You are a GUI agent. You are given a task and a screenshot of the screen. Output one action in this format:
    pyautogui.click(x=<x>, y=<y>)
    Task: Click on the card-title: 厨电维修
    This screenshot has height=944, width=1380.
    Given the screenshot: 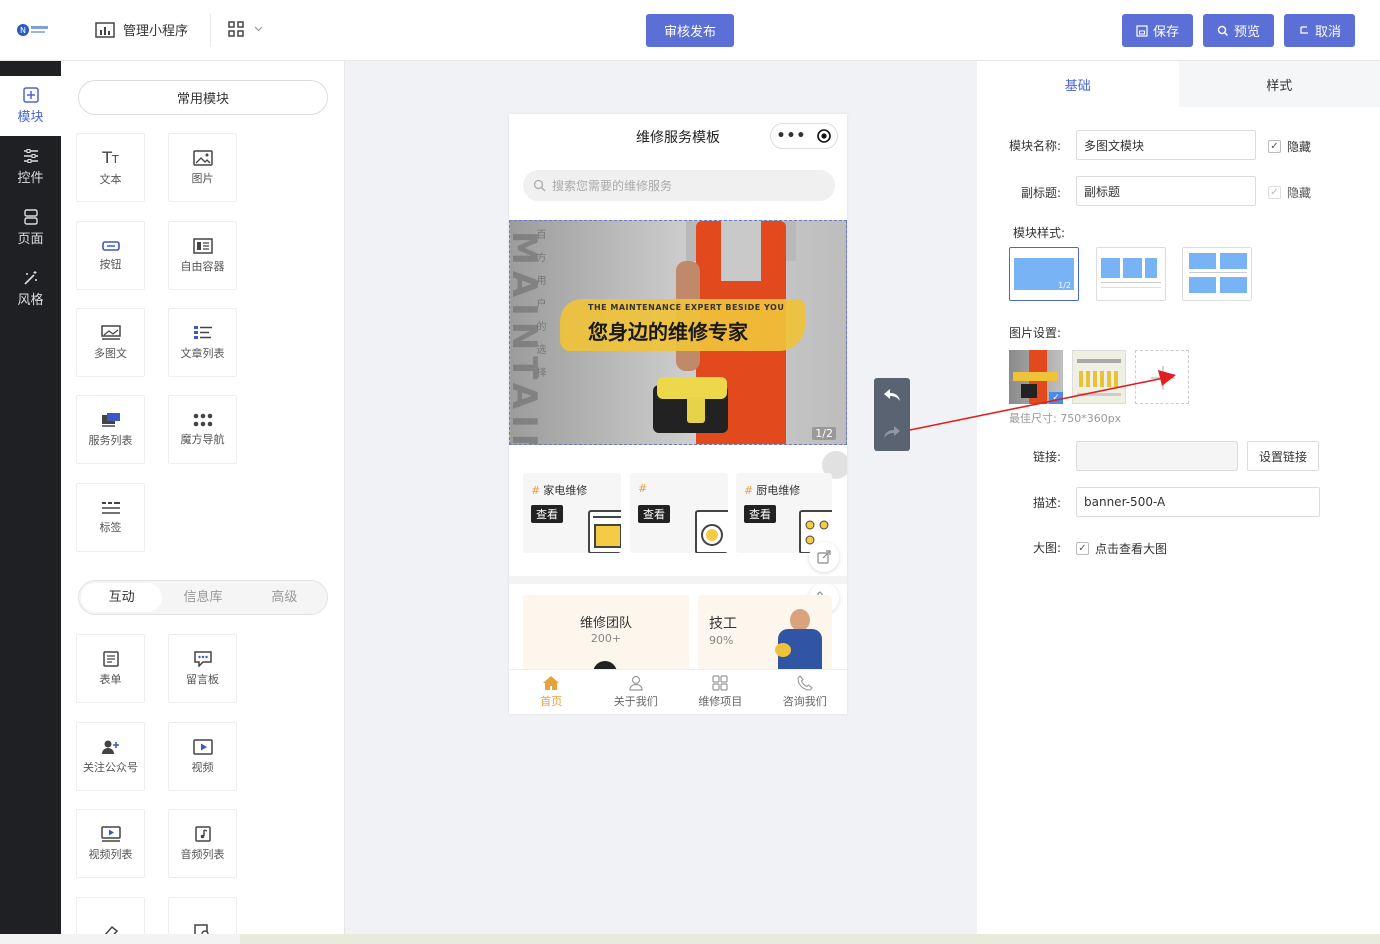 What is the action you would take?
    pyautogui.click(x=778, y=490)
    